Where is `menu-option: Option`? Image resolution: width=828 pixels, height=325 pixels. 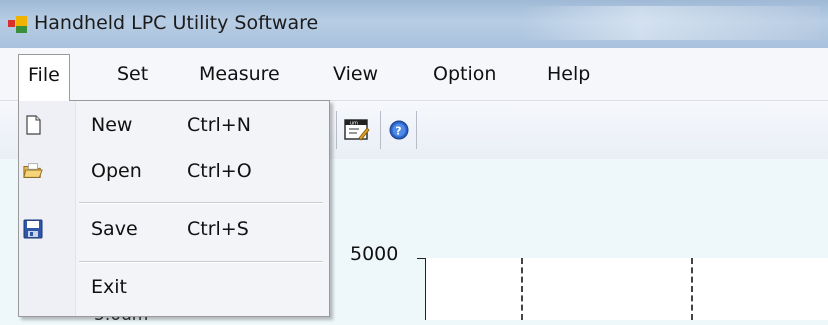 menu-option: Option is located at coordinates (464, 74).